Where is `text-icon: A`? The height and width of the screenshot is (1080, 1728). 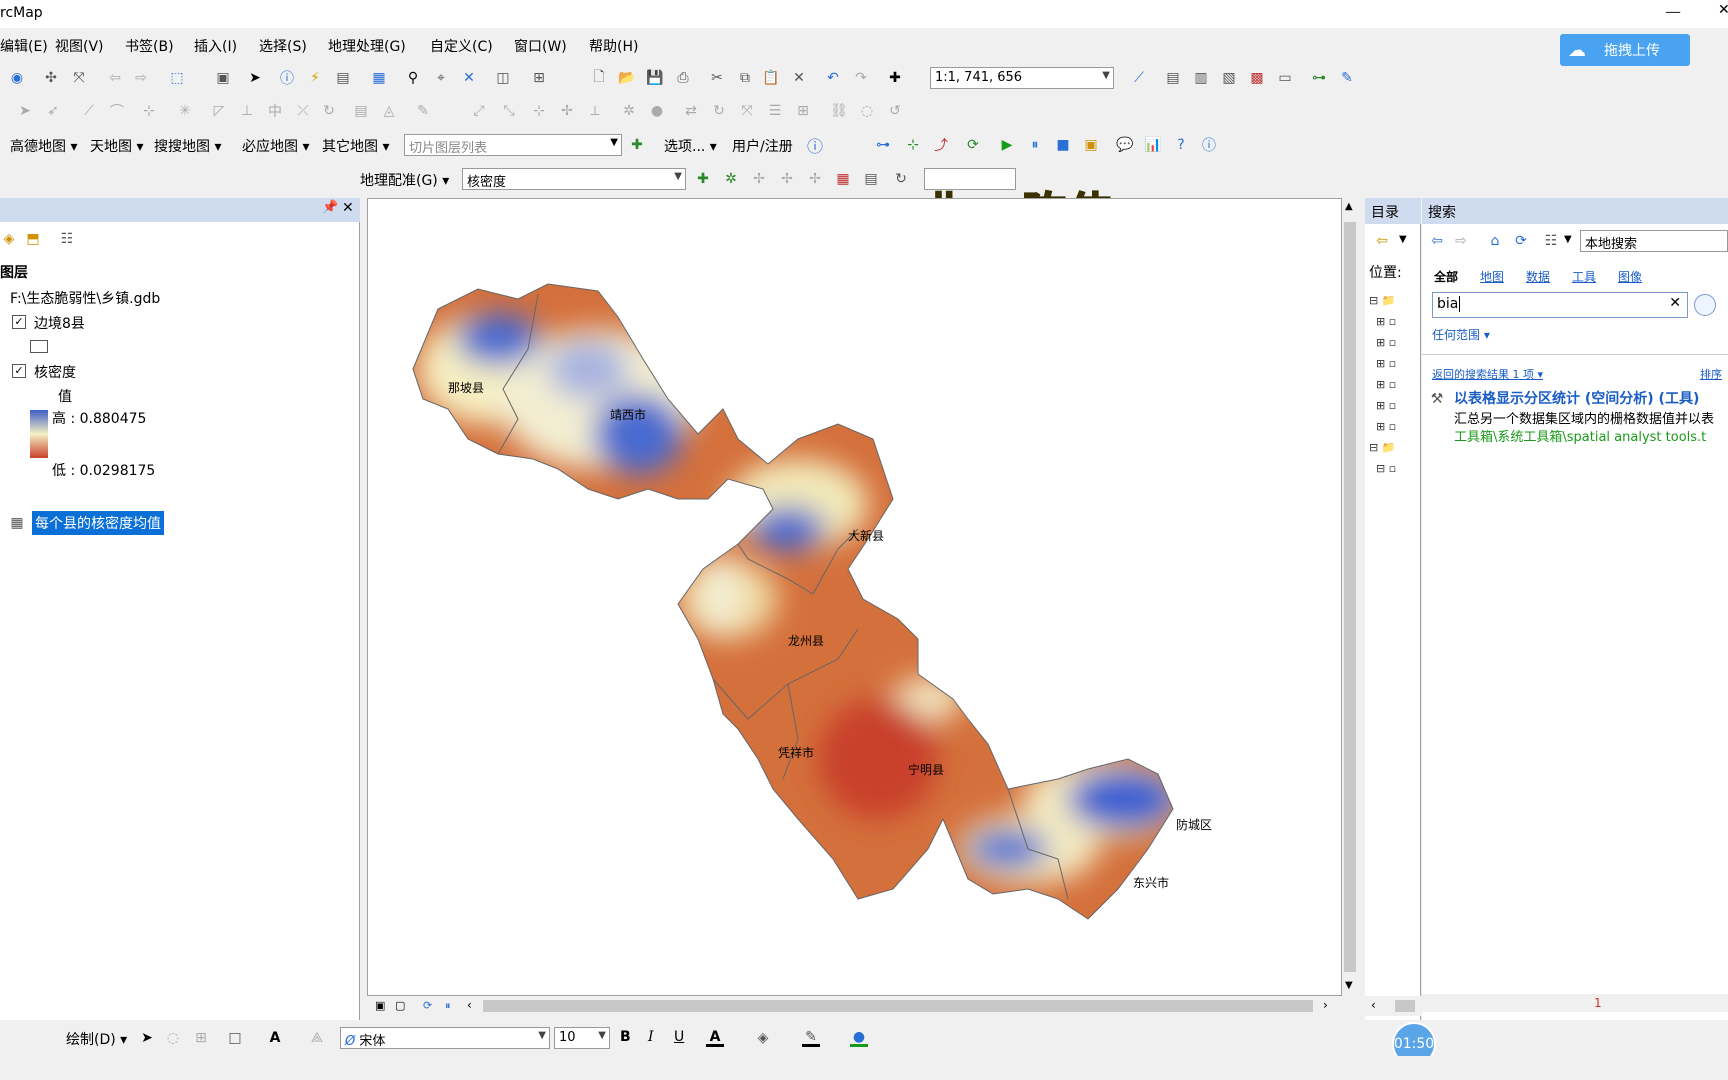
text-icon: A is located at coordinates (275, 1038).